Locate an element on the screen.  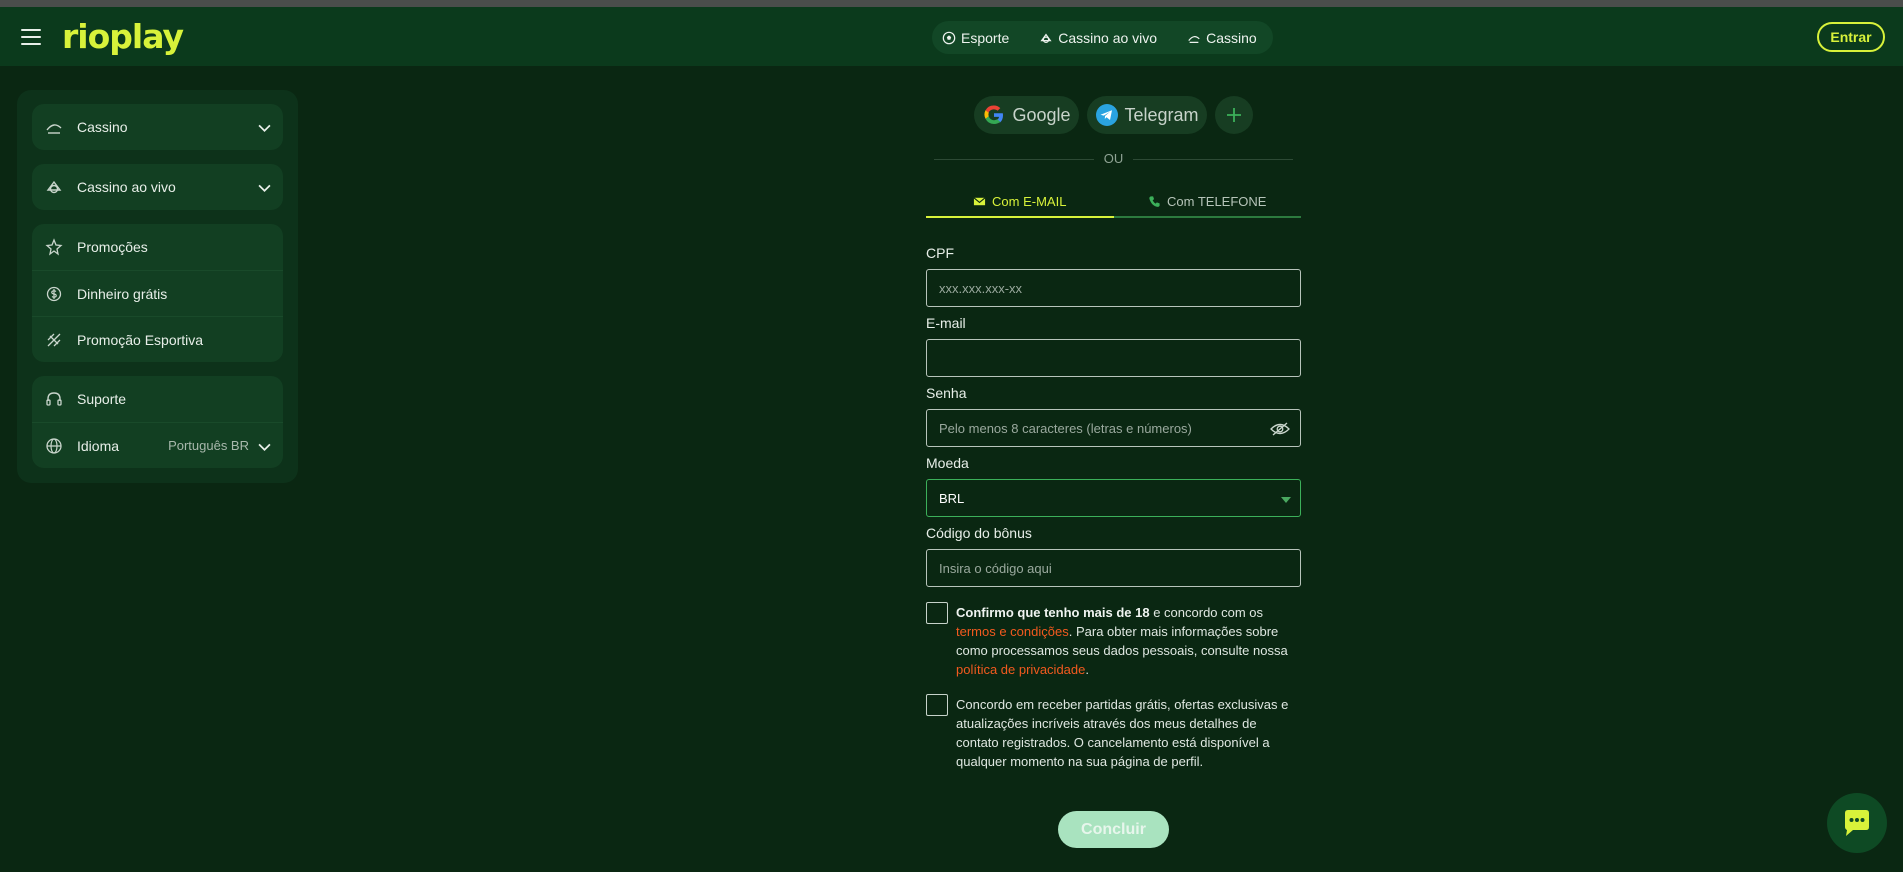
tab-email: Com E-MAIL is located at coordinates (1020, 202).